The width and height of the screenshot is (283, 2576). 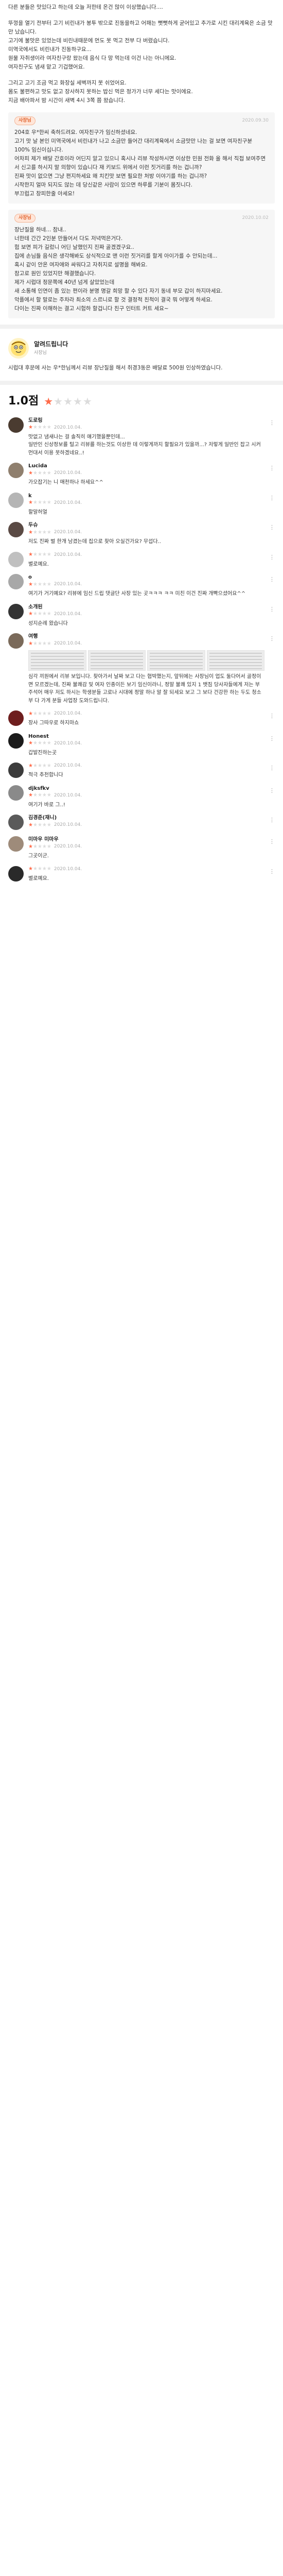 I want to click on comment-author: 여행, so click(x=146, y=636).